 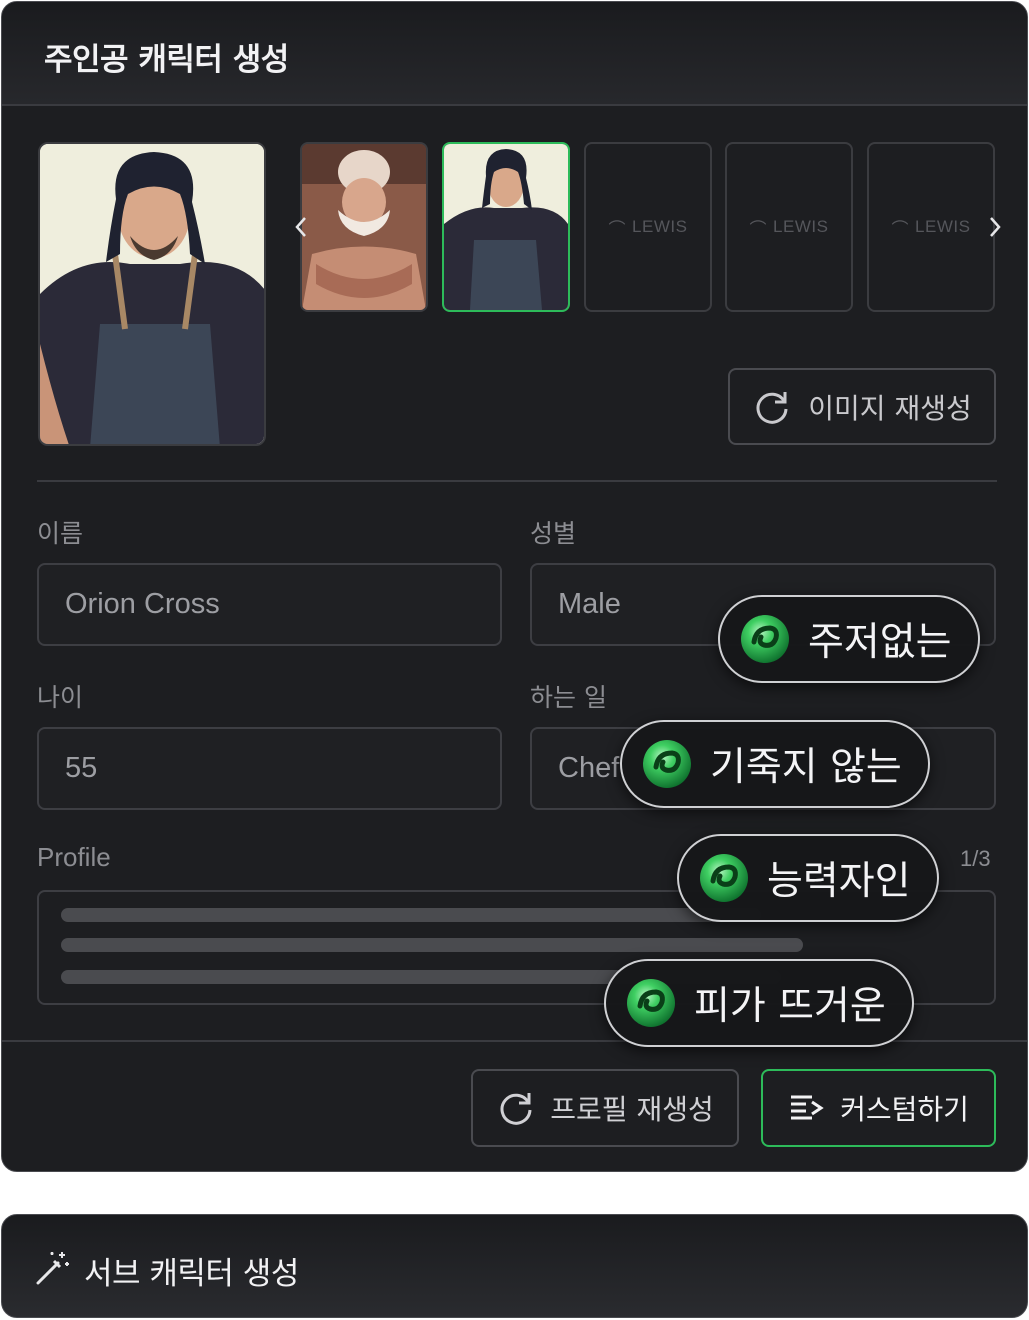 What do you see at coordinates (301, 227) in the screenshot?
I see `chevron-left-icon` at bounding box center [301, 227].